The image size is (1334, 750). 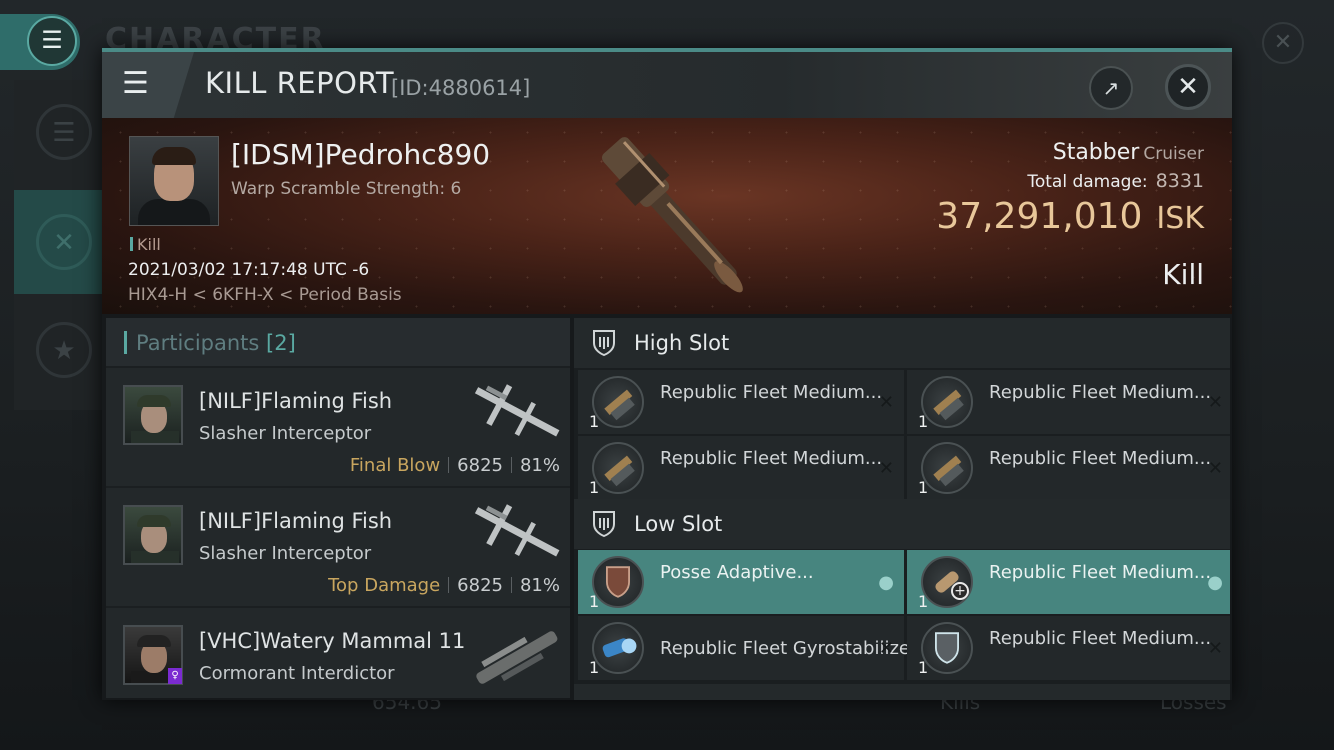 What do you see at coordinates (667, 85) in the screenshot?
I see `modal-header: ☰ KILL REPORT [ID:4880614] ↗ ✕` at bounding box center [667, 85].